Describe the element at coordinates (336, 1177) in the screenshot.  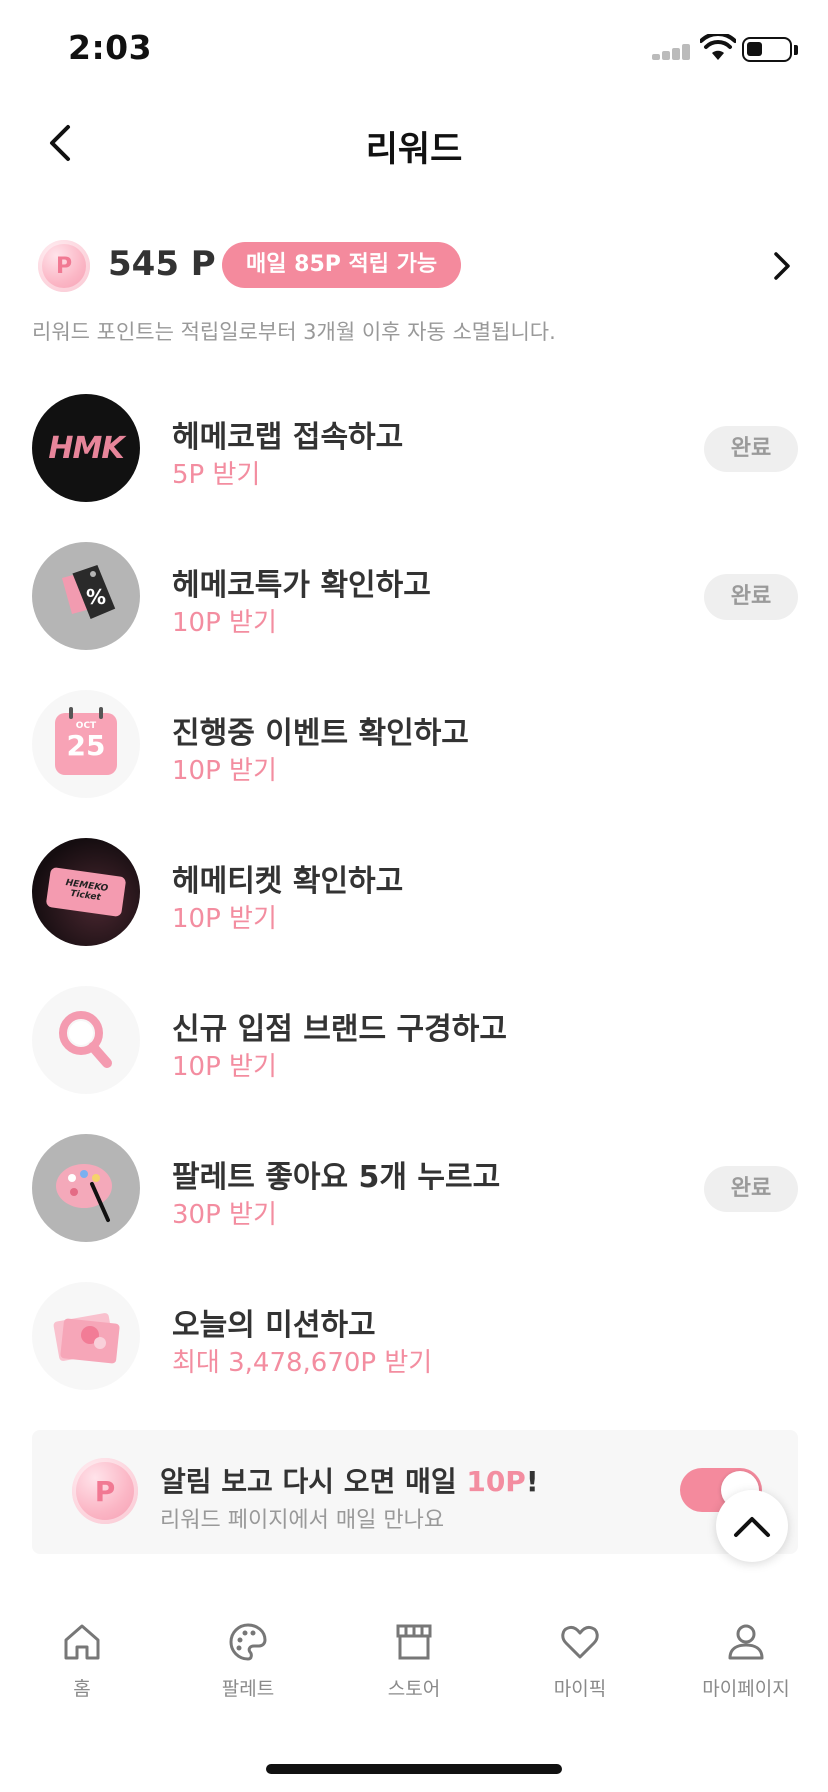
I see `mission-title: 팔레트 좋아요 5개 누르고` at that location.